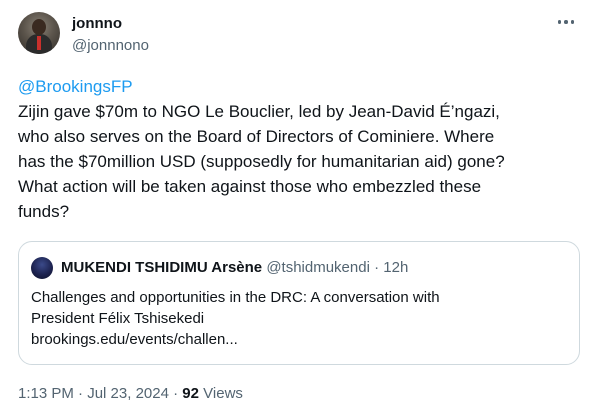  What do you see at coordinates (42, 268) in the screenshot?
I see `quoted-author-avatar` at bounding box center [42, 268].